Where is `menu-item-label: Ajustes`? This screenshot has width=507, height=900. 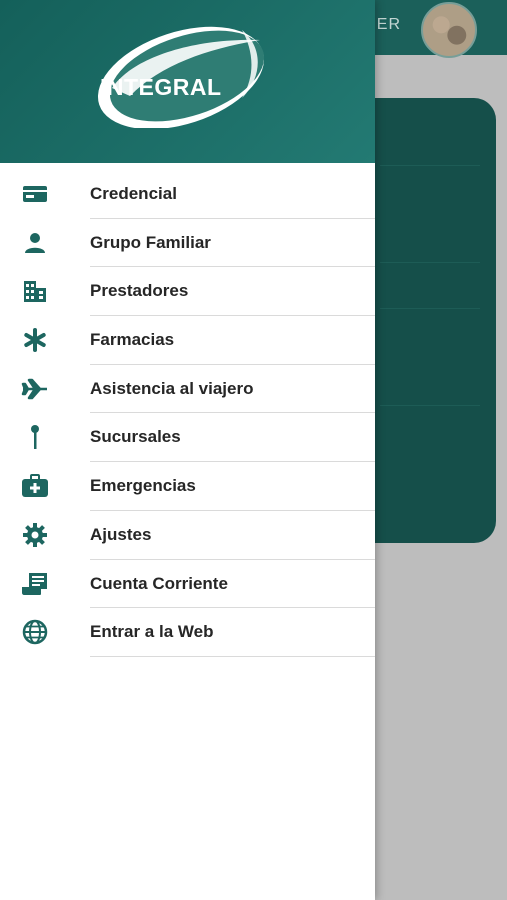
menu-item-label: Ajustes is located at coordinates (121, 534).